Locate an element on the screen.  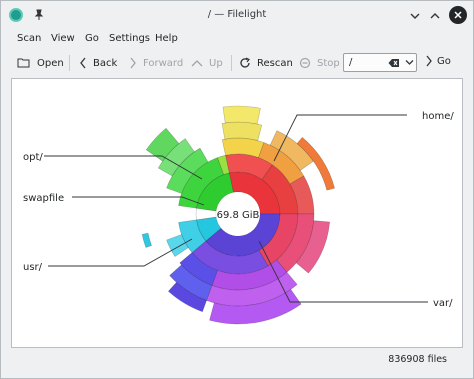
status-bar: 836908 files is located at coordinates (237, 363).